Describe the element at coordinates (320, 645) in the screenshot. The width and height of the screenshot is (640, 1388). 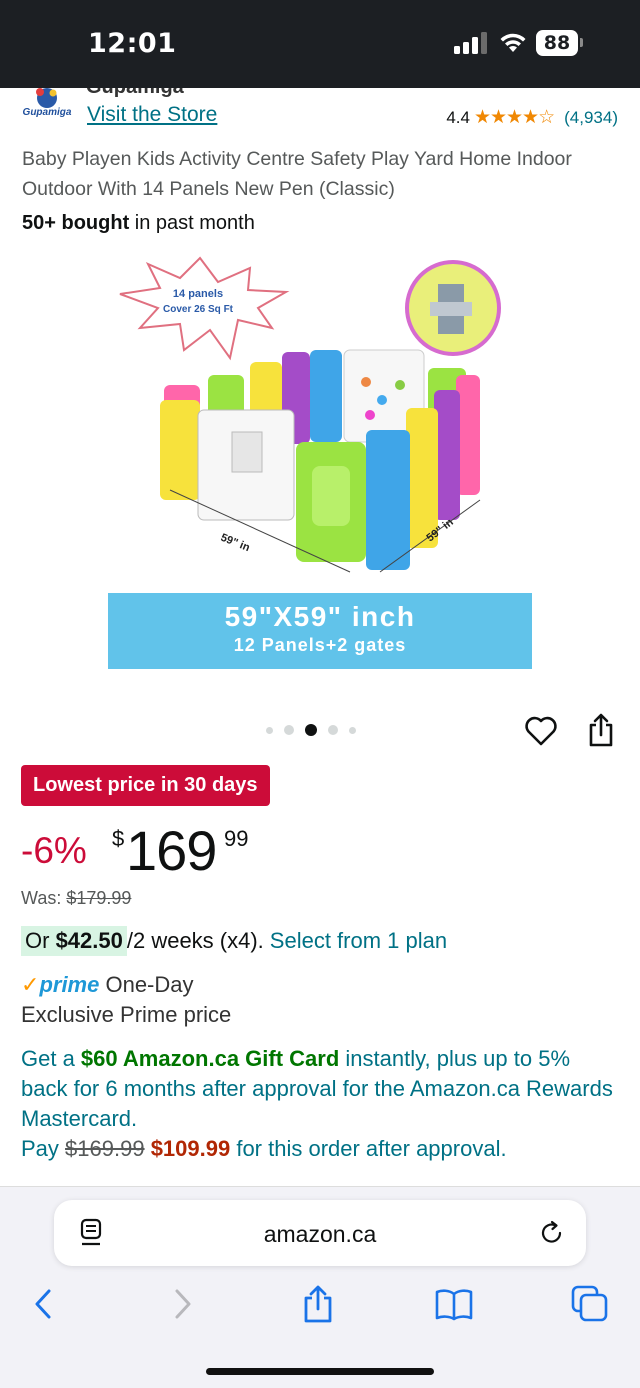
I see `banner-panels: 12 Panels+2 gates` at that location.